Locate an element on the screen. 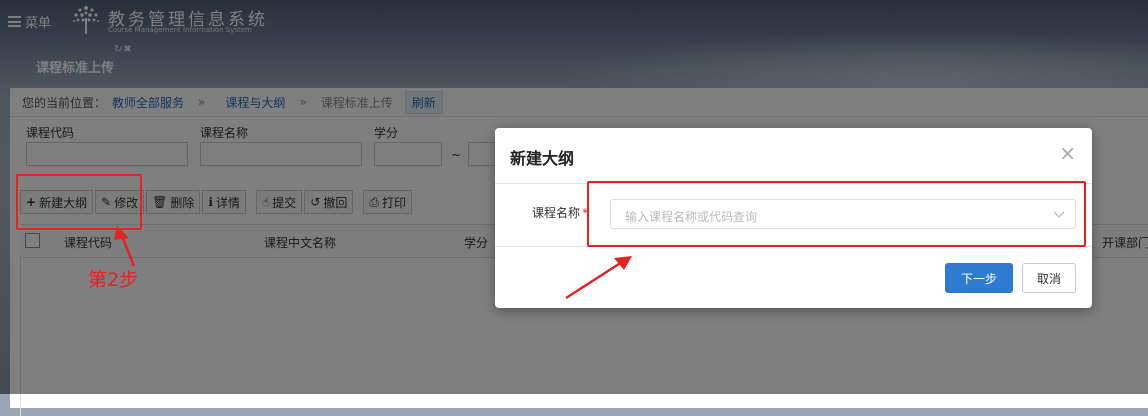  close-icon: × is located at coordinates (1067, 153).